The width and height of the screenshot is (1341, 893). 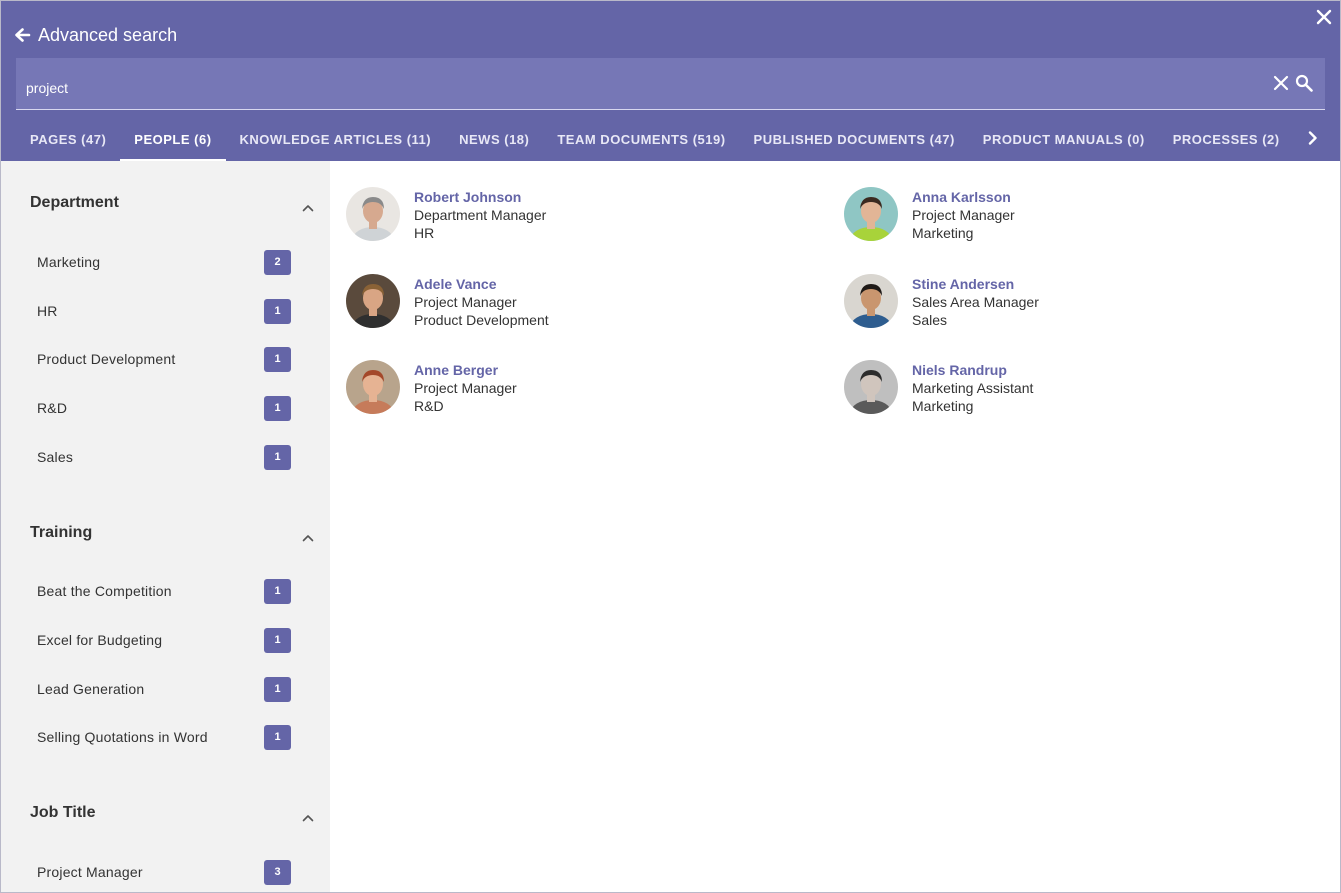 I want to click on person-details: Anne Berger Project Manager R&D, so click(x=465, y=388).